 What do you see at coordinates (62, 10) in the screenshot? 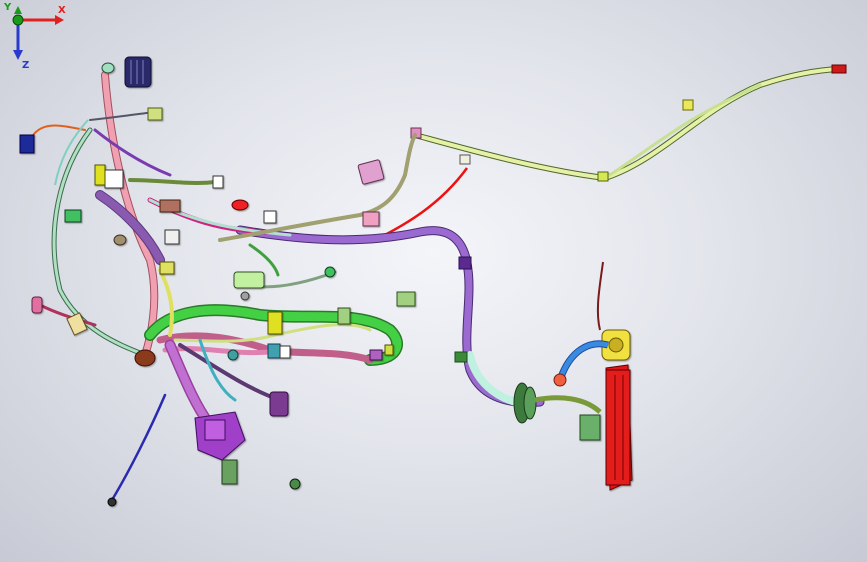
I see `x-axis-label: X` at bounding box center [62, 10].